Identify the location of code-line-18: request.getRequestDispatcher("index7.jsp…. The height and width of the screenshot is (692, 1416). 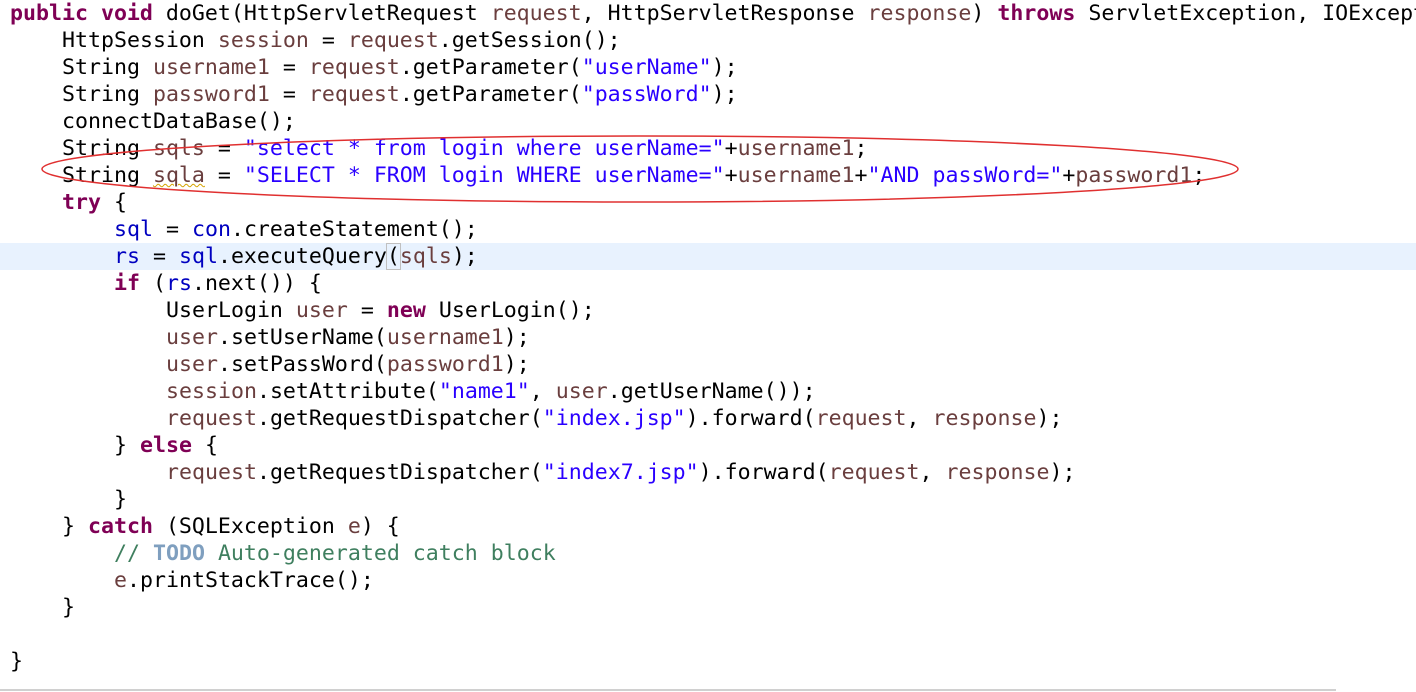
(537, 472).